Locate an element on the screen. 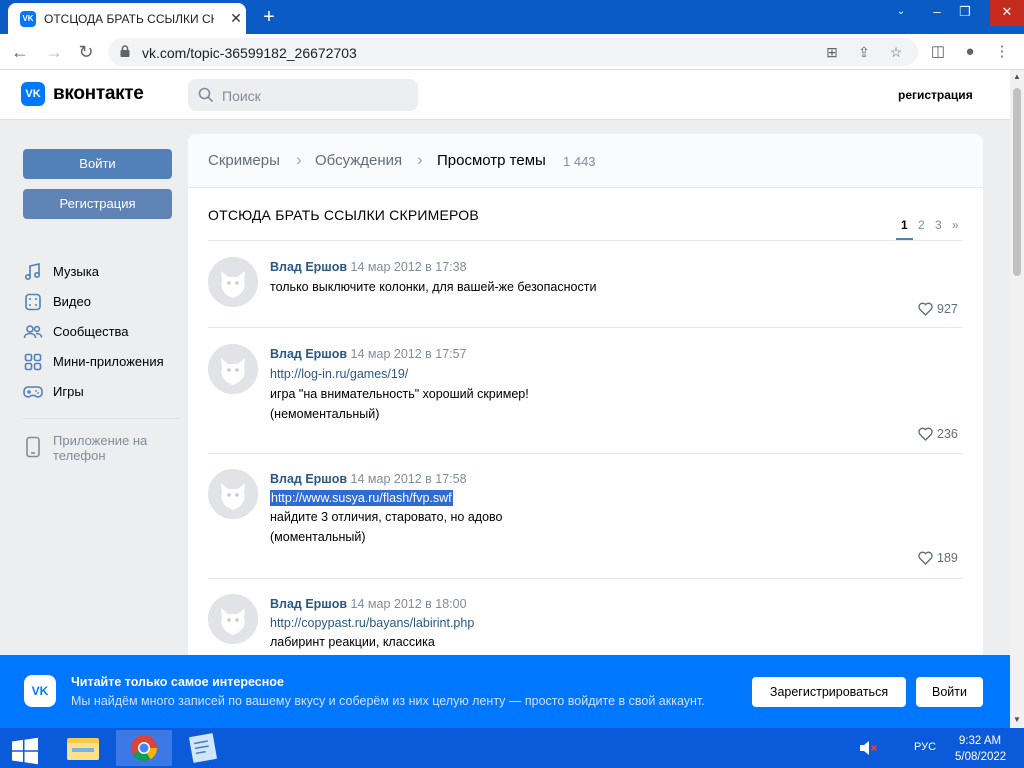 The height and width of the screenshot is (768, 1024). page-1-link: 1 is located at coordinates (904, 225).